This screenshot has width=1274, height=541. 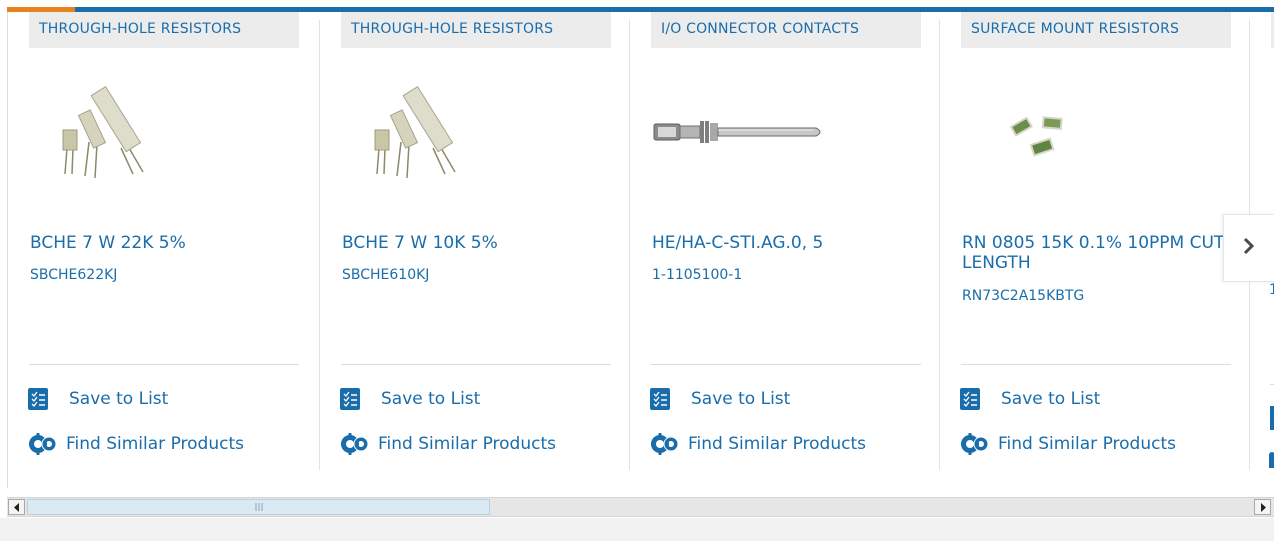 What do you see at coordinates (165, 275) in the screenshot?
I see `product-part-number: SBCHE622KJ` at bounding box center [165, 275].